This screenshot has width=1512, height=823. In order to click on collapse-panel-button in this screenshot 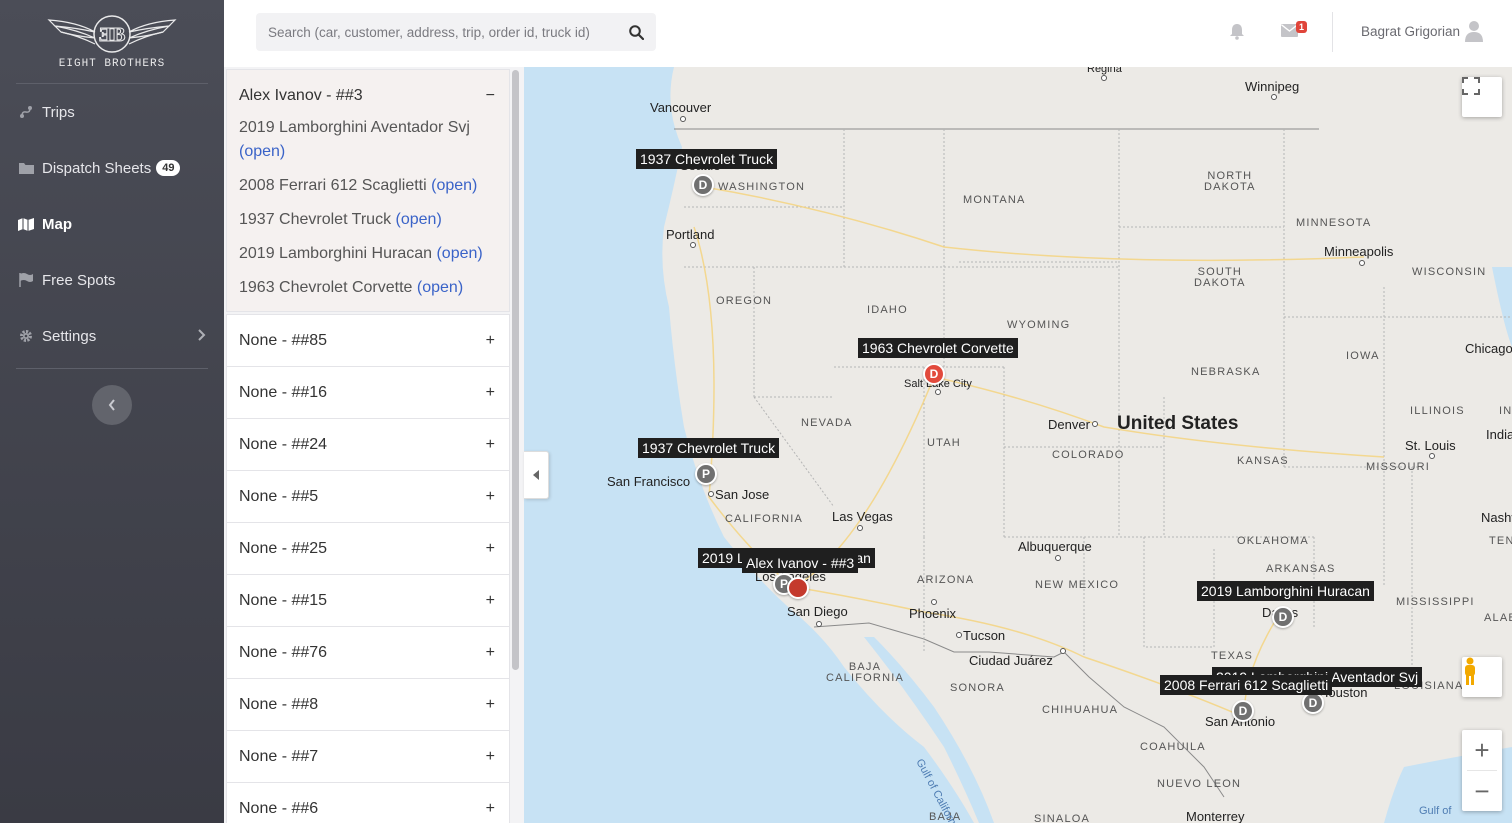, I will do `click(536, 475)`.